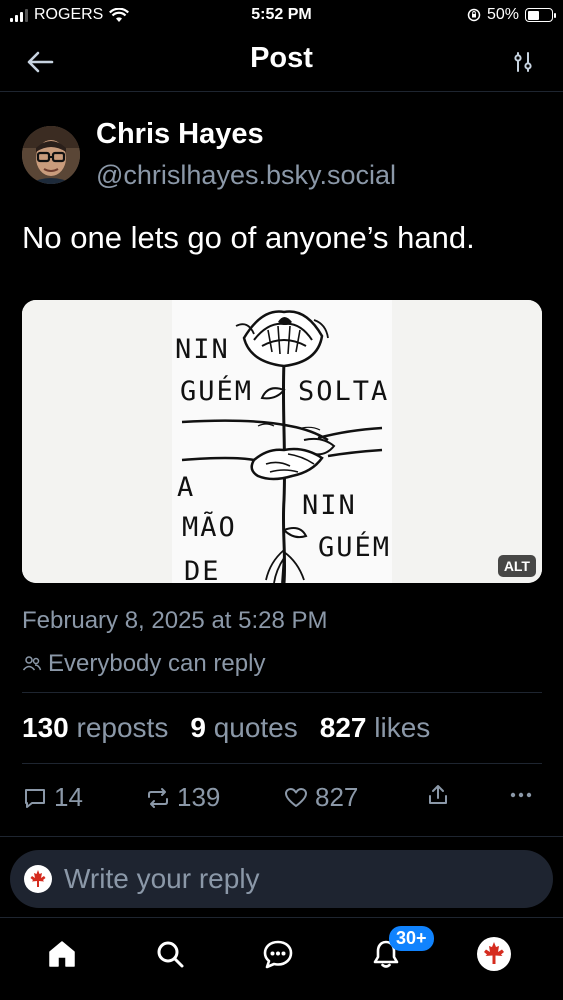 Image resolution: width=563 pixels, height=1000 pixels. I want to click on thread-options-button, so click(523, 62).